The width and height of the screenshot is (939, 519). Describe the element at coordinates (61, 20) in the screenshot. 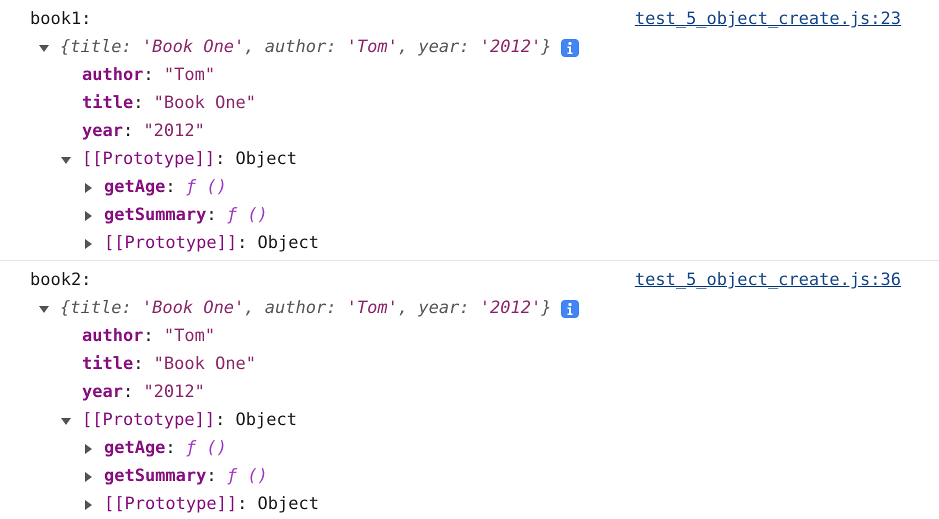

I see `log-label: book1:` at that location.